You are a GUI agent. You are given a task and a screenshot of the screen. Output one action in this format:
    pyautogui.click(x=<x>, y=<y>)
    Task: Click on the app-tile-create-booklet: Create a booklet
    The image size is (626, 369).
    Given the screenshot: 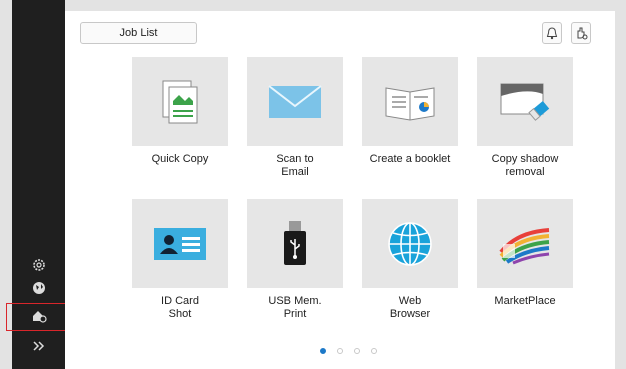 What is the action you would take?
    pyautogui.click(x=410, y=111)
    